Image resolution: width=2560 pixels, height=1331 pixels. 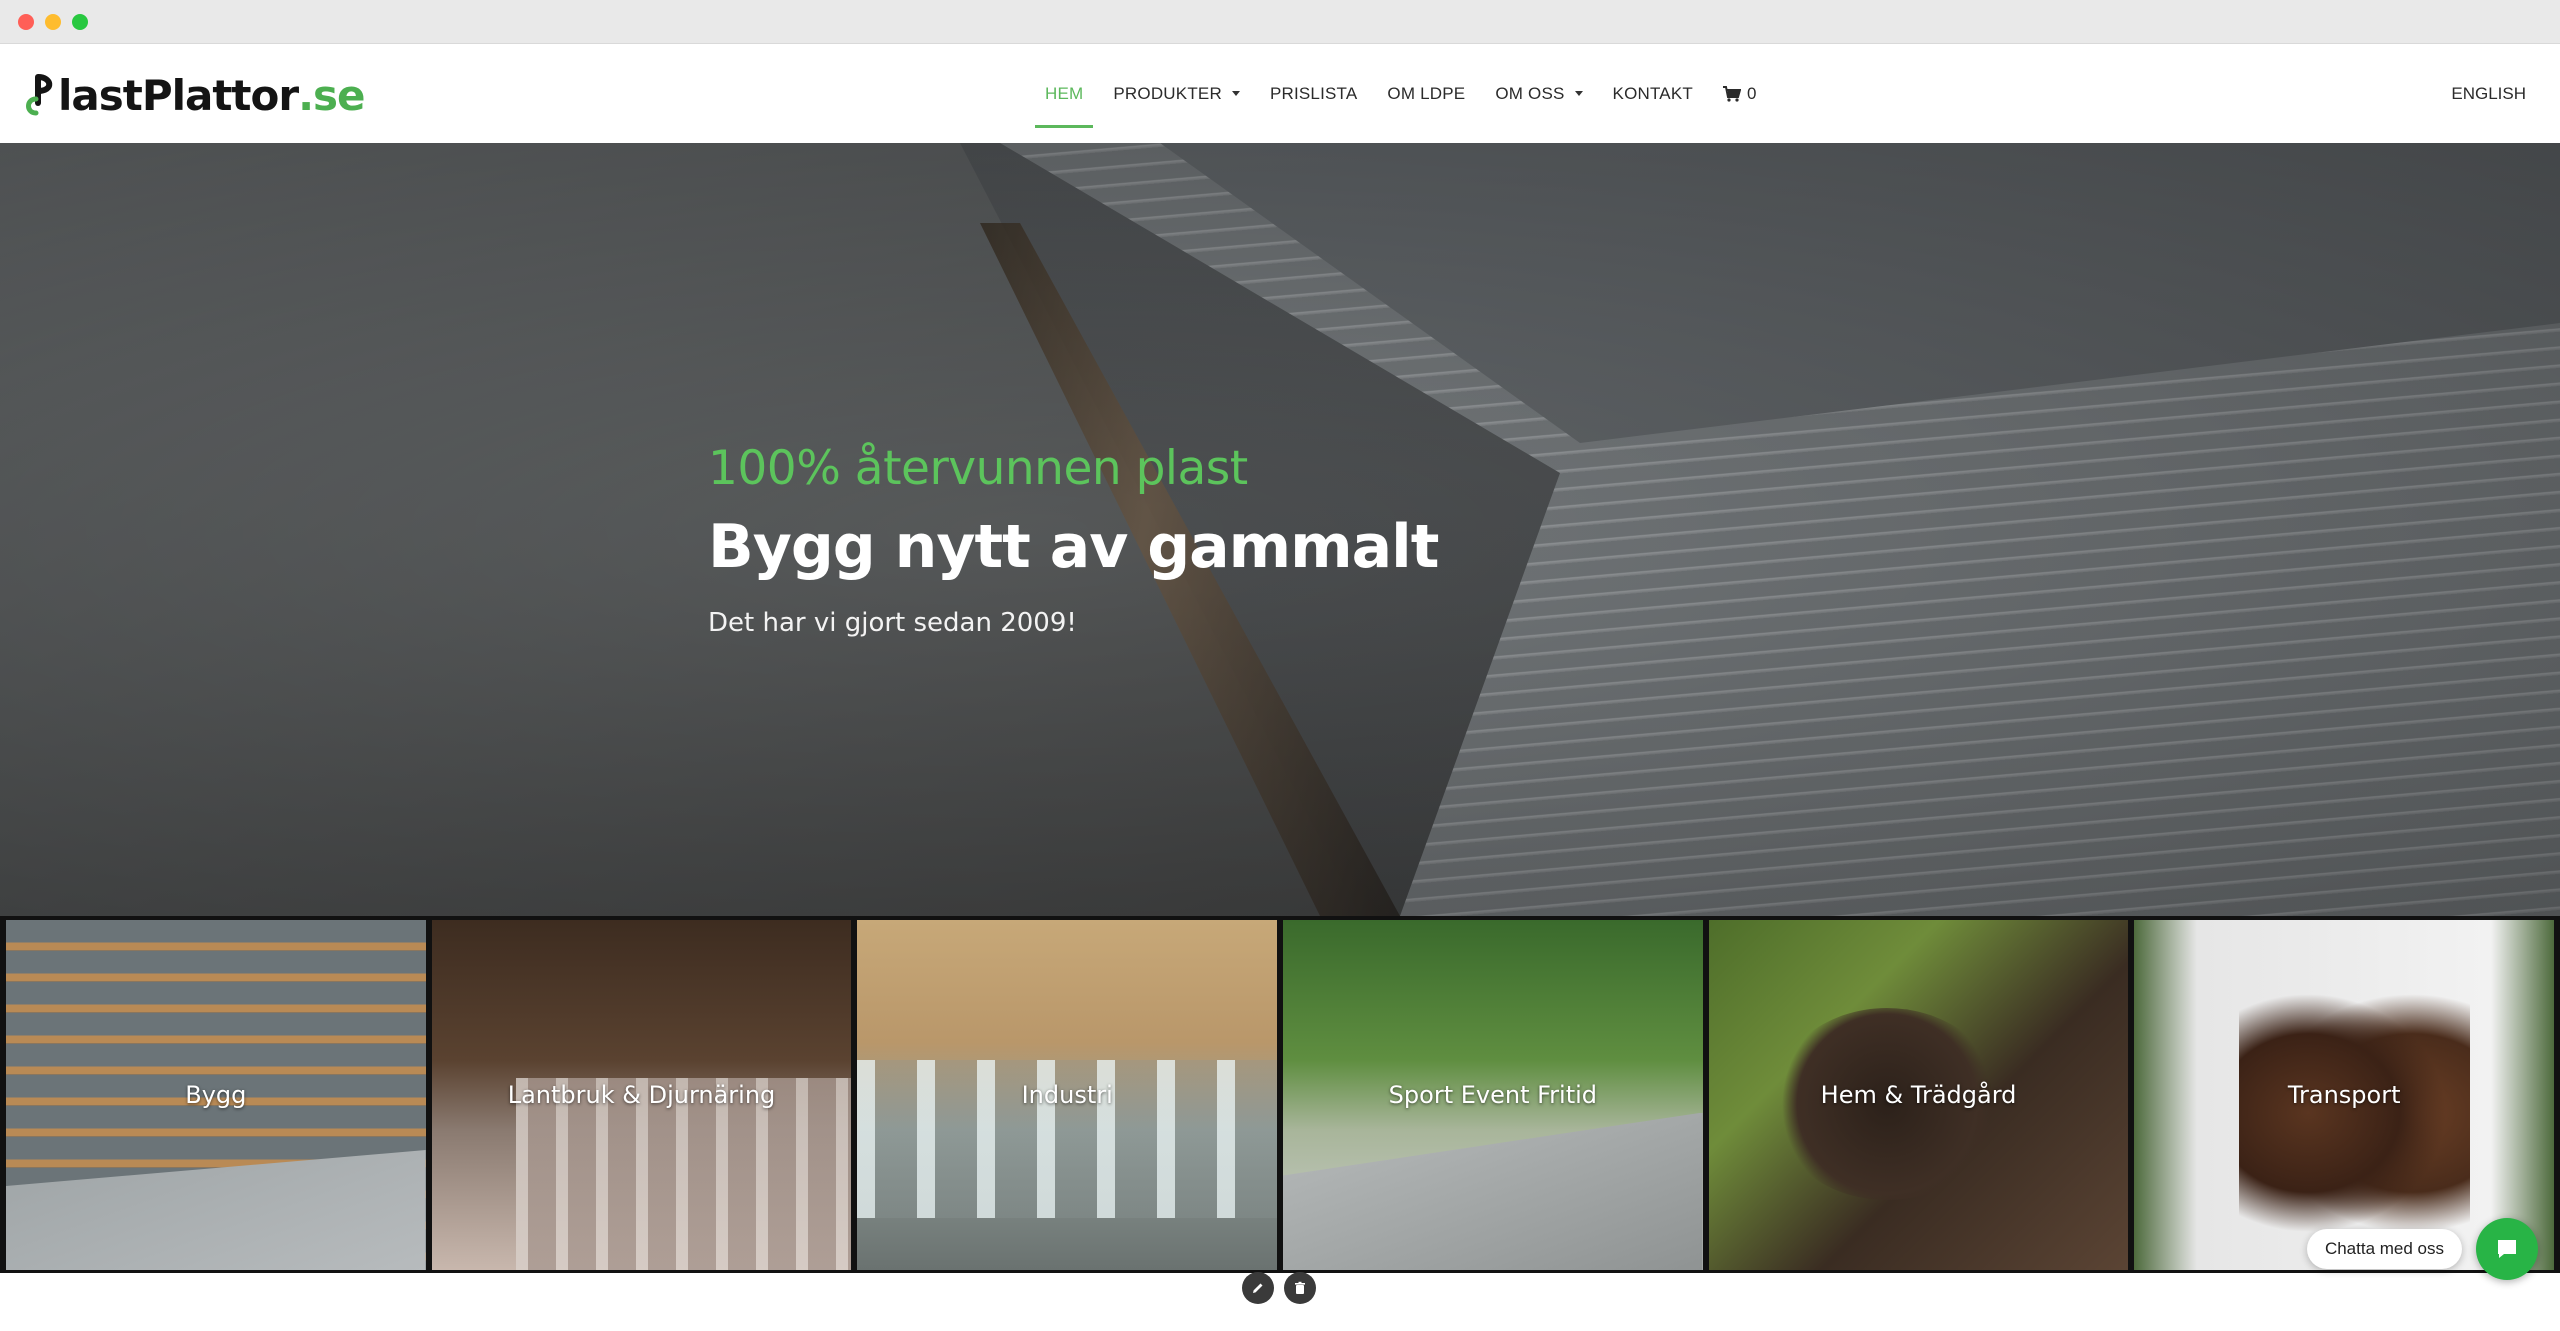 I want to click on category-tile-sport: Sport Event Fritid, so click(x=1493, y=1095).